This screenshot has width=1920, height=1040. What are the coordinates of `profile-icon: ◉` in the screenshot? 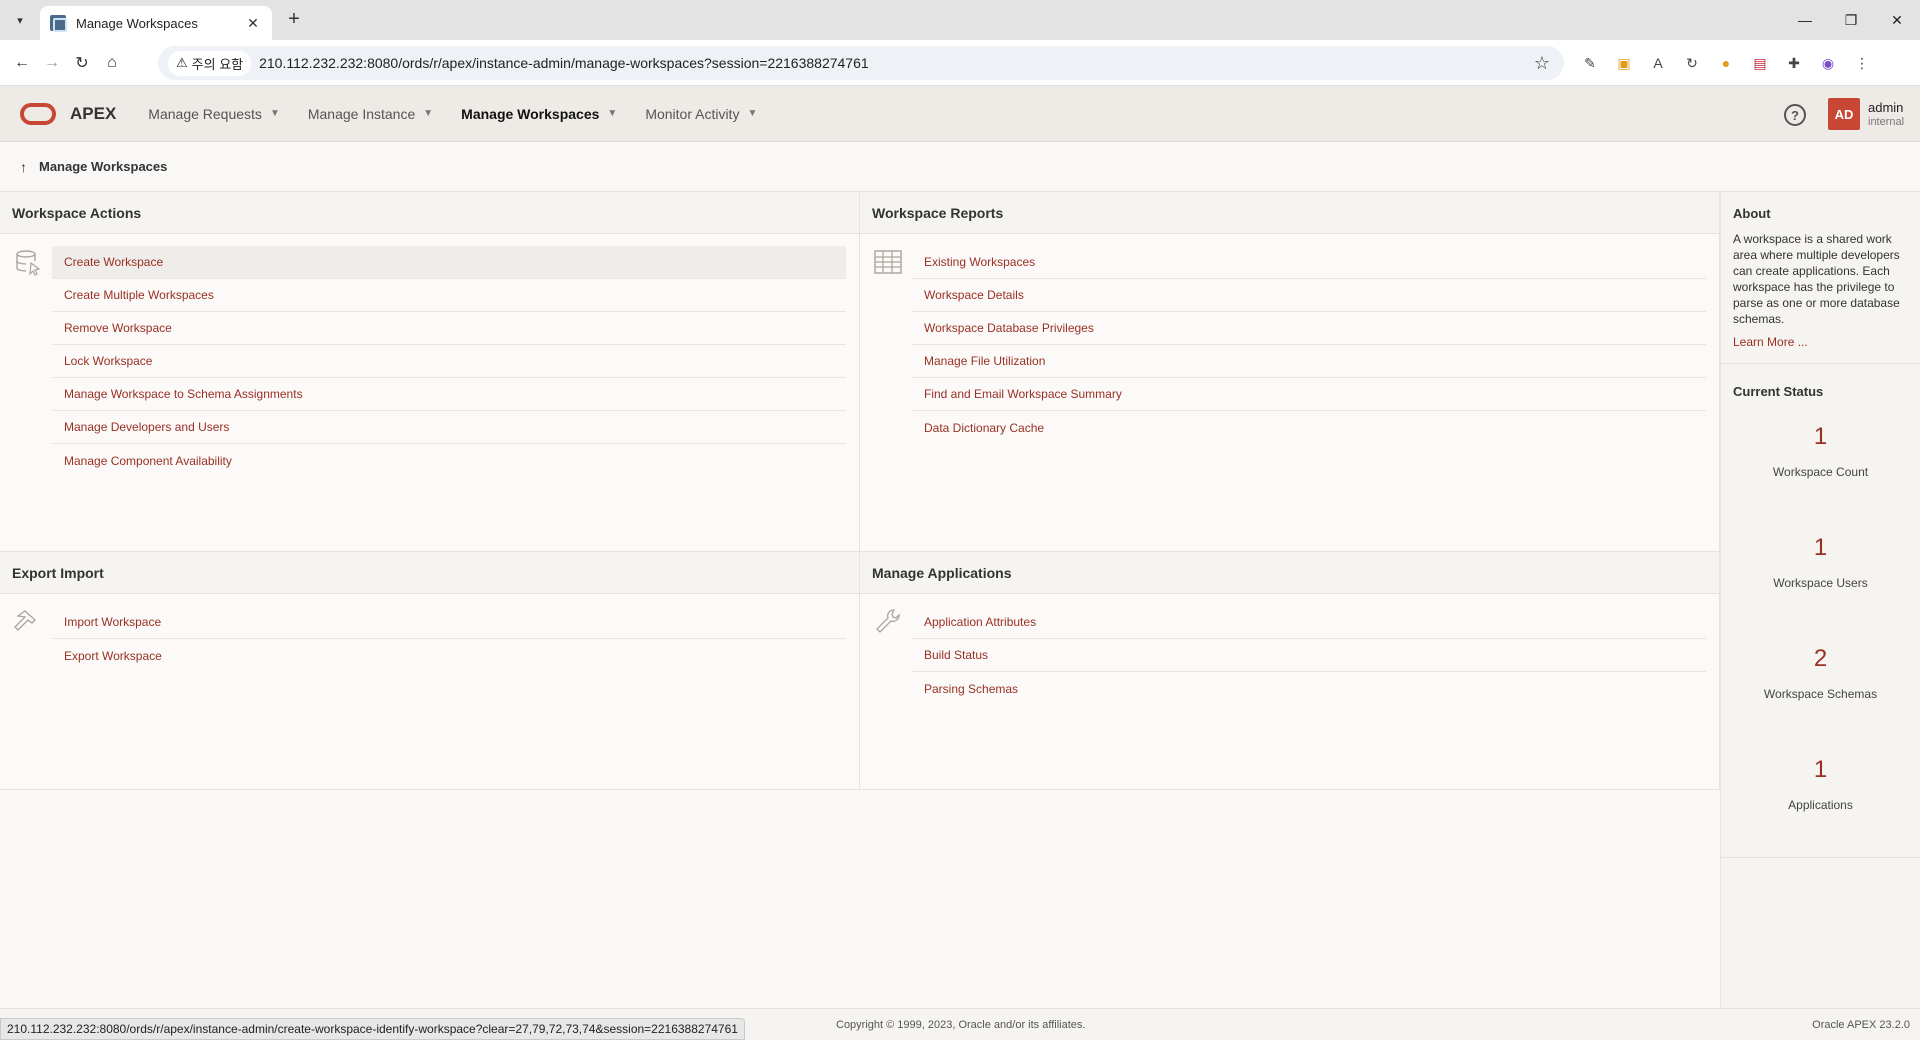 It's located at (1828, 63).